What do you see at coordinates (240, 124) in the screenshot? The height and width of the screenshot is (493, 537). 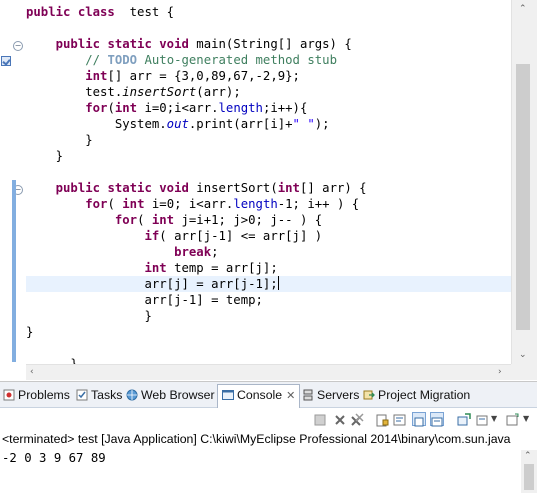 I see `code-token: .print(arr[i]+` at bounding box center [240, 124].